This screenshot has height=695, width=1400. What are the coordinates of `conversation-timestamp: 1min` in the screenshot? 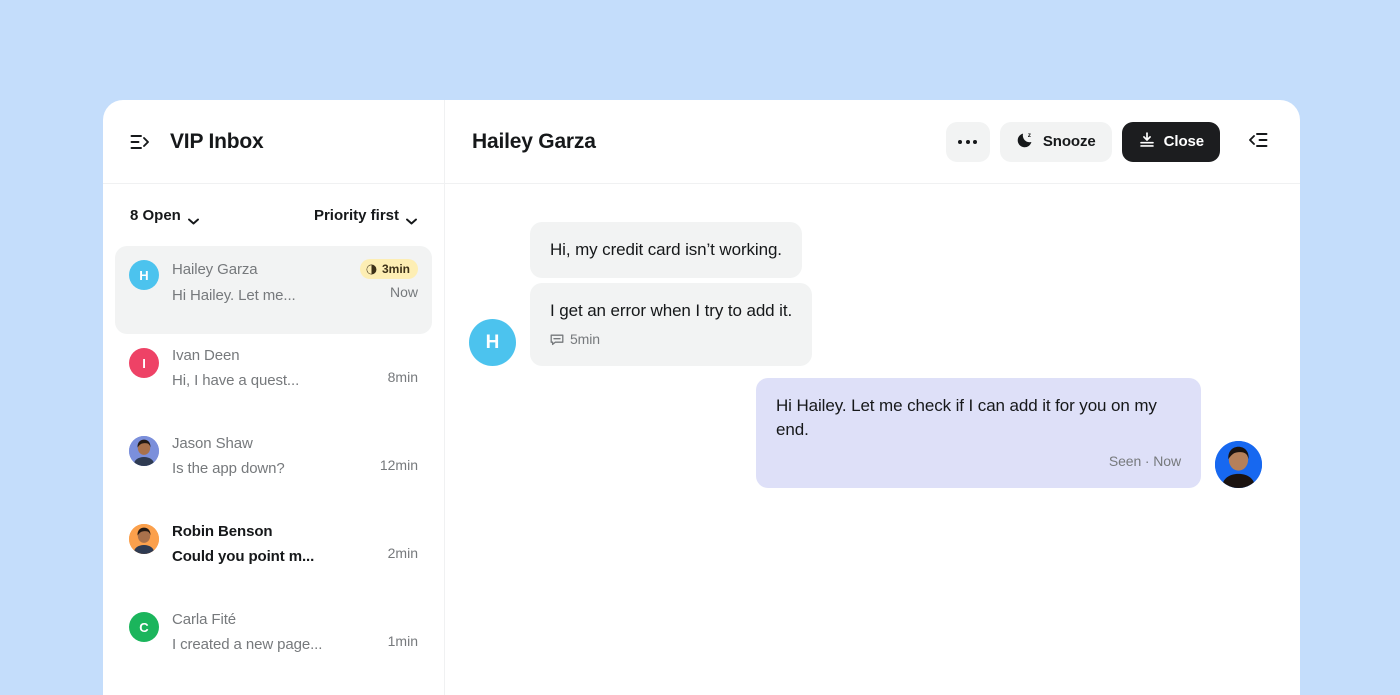 It's located at (402, 640).